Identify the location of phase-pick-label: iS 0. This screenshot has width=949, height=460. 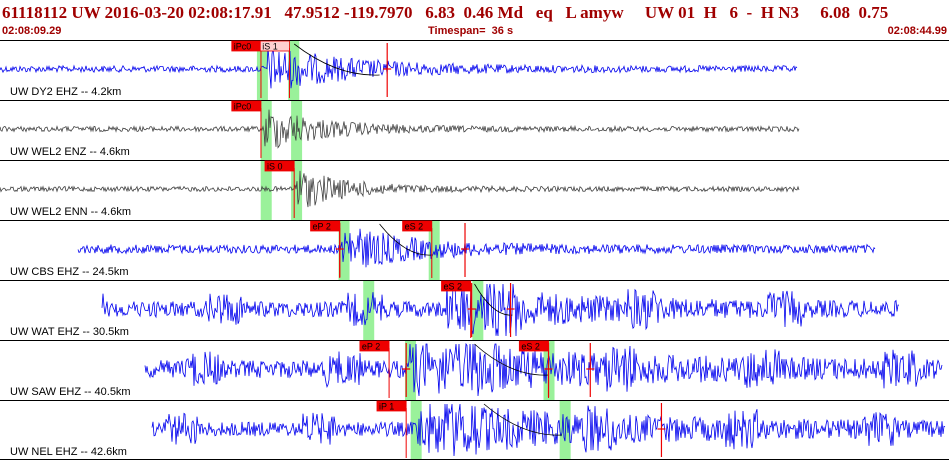
(275, 167).